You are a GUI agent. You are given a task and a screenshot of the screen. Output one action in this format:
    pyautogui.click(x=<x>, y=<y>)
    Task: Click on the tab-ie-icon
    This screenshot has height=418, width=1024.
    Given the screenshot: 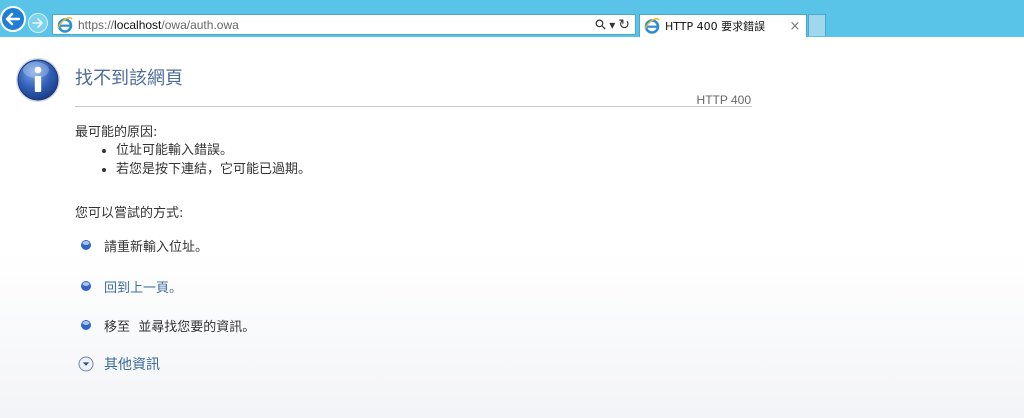 What is the action you would take?
    pyautogui.click(x=652, y=26)
    